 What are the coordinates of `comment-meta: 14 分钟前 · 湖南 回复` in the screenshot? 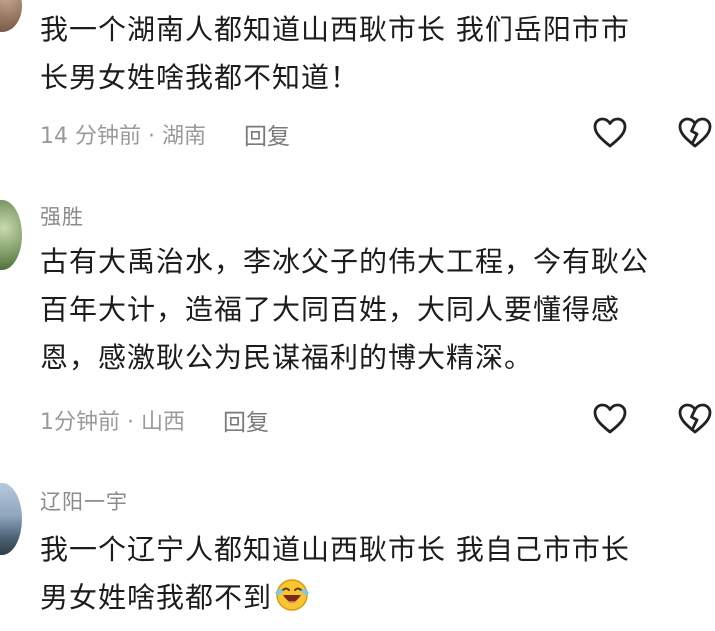 It's located at (165, 134).